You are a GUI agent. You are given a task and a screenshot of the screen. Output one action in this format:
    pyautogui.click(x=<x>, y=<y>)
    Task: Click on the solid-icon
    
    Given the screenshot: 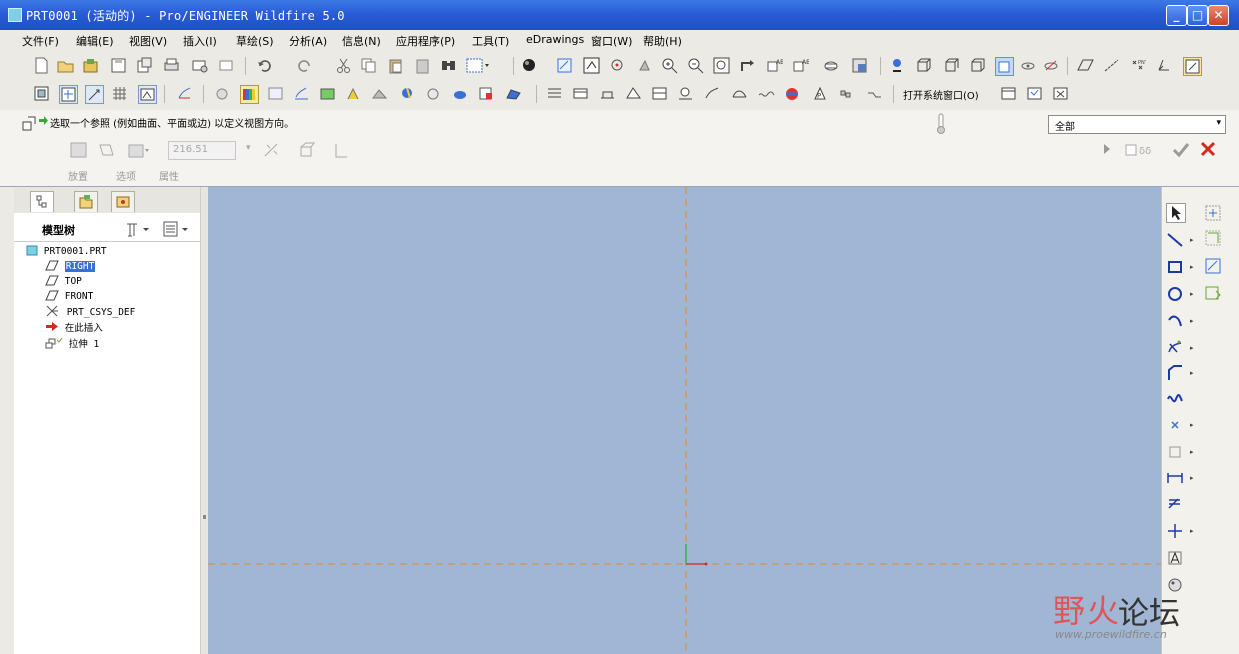 What is the action you would take?
    pyautogui.click(x=79, y=150)
    